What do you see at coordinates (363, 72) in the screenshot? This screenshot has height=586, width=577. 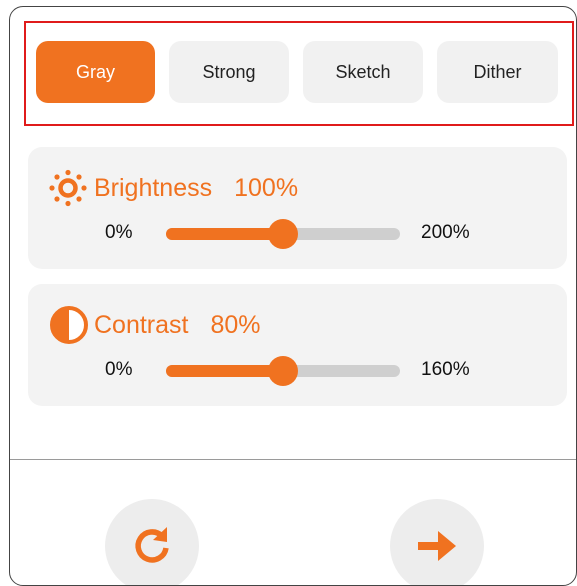 I see `filter-sketch-button: Sketch` at bounding box center [363, 72].